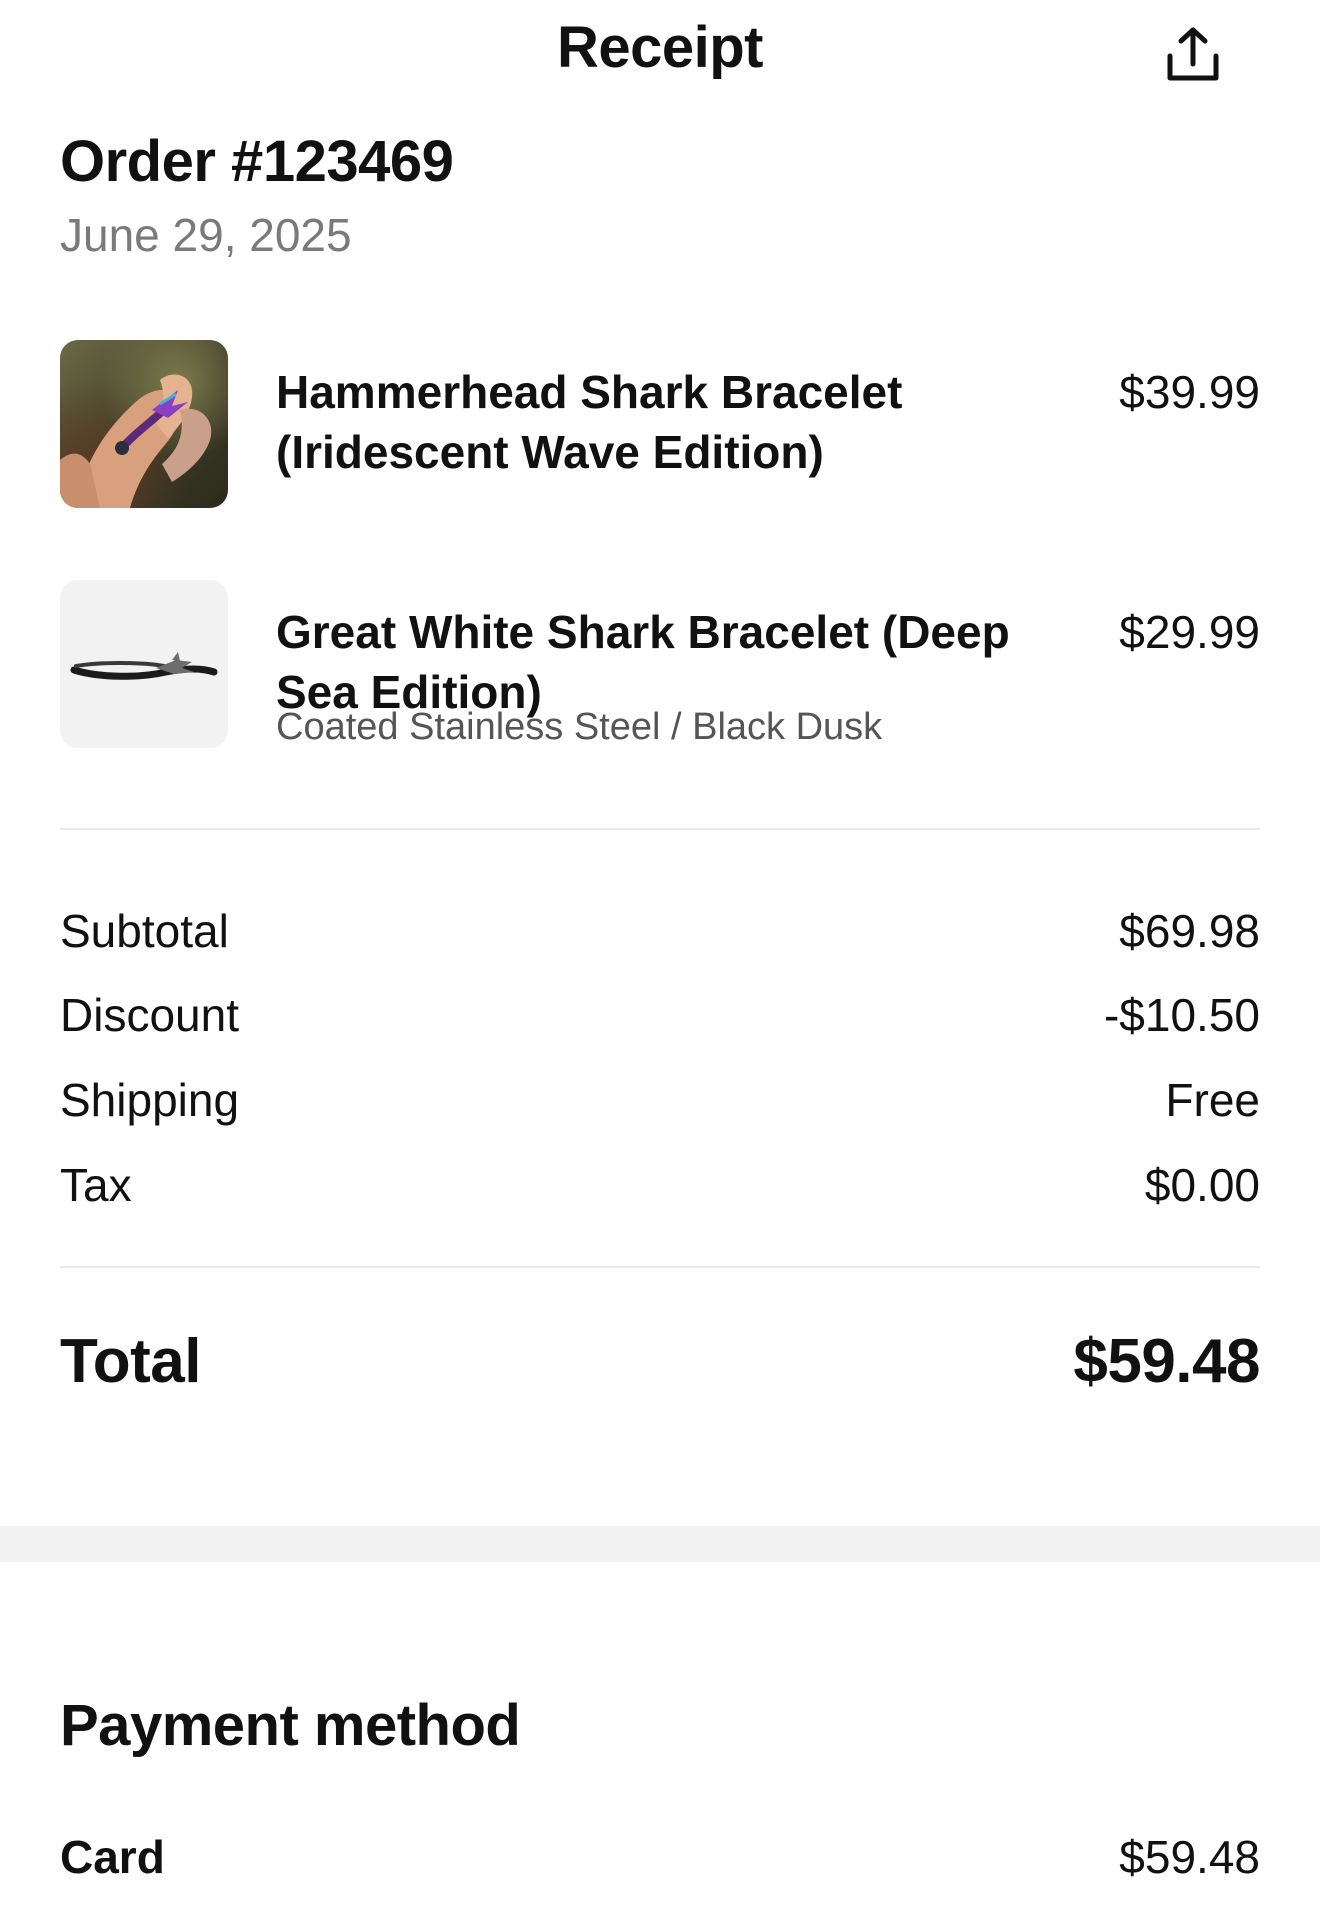 The image size is (1320, 1925). I want to click on total-row: Total $59.48, so click(660, 1363).